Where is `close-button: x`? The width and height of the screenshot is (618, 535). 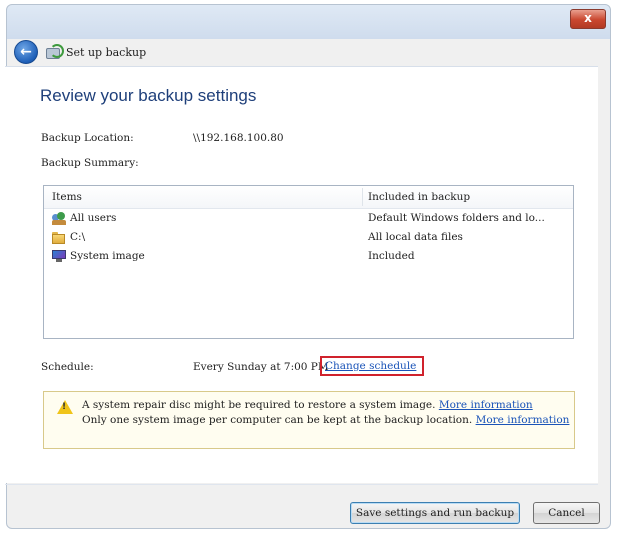
close-button: x is located at coordinates (588, 19).